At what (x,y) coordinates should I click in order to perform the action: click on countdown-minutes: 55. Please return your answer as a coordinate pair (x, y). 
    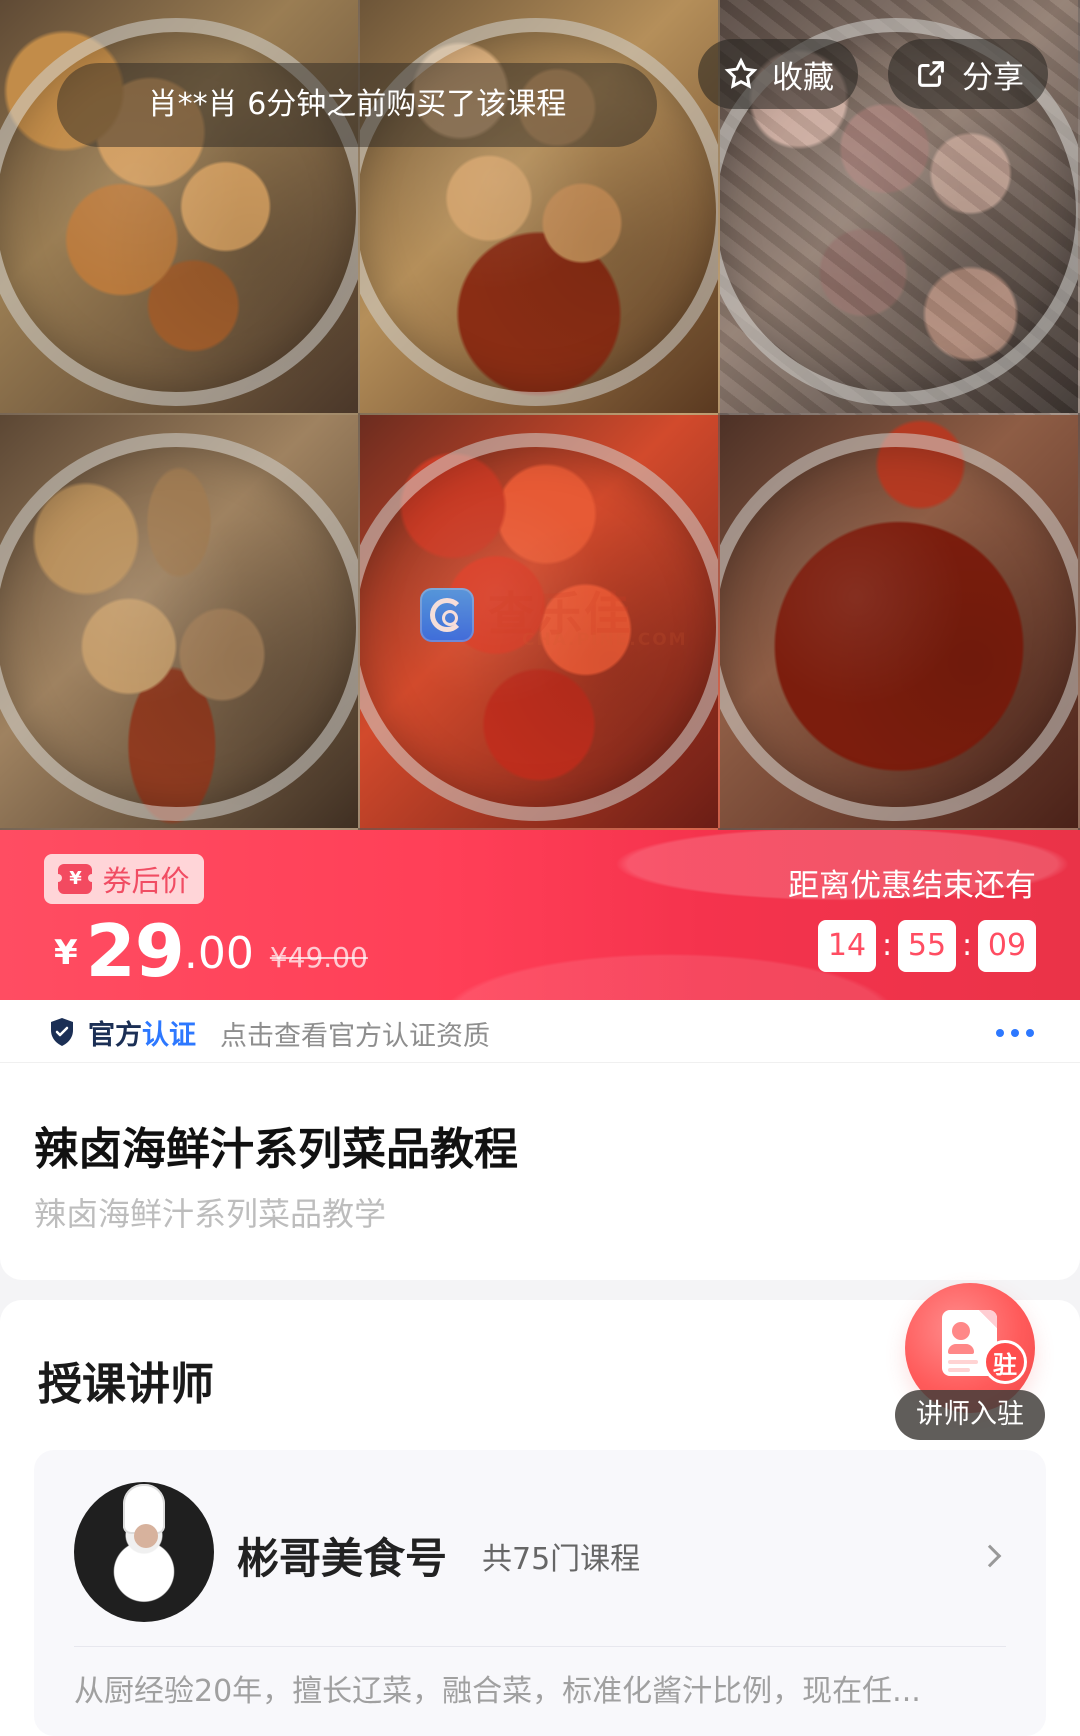
    Looking at the image, I should click on (927, 946).